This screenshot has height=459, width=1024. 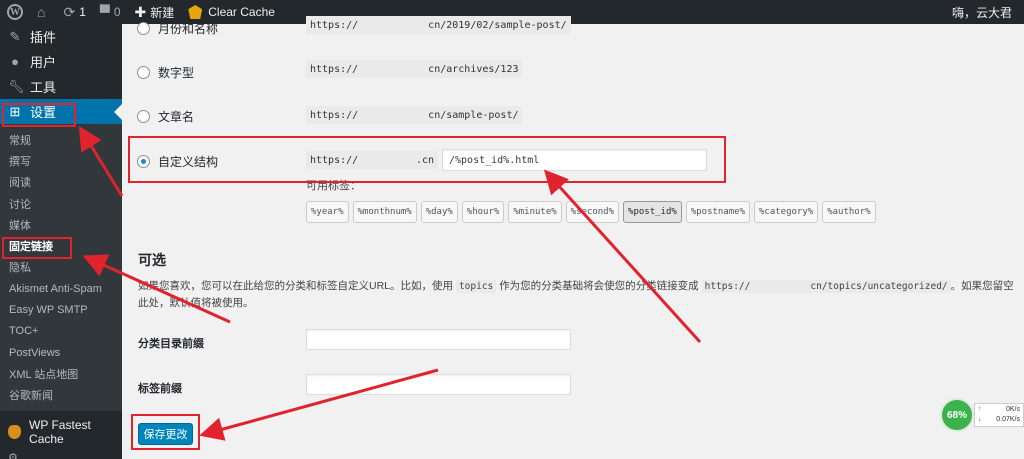 What do you see at coordinates (424, 160) in the screenshot?
I see `url-end: .cn` at bounding box center [424, 160].